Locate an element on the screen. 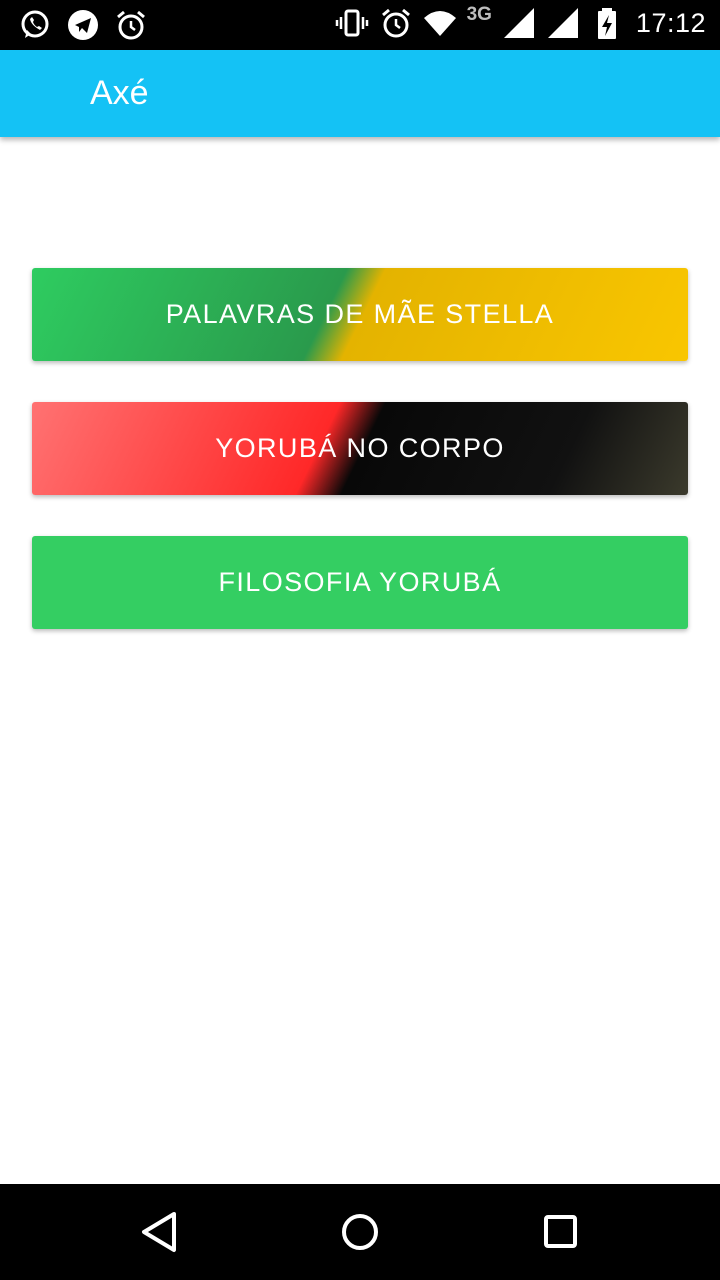 Image resolution: width=720 pixels, height=1280 pixels. navigation-bar is located at coordinates (360, 1232).